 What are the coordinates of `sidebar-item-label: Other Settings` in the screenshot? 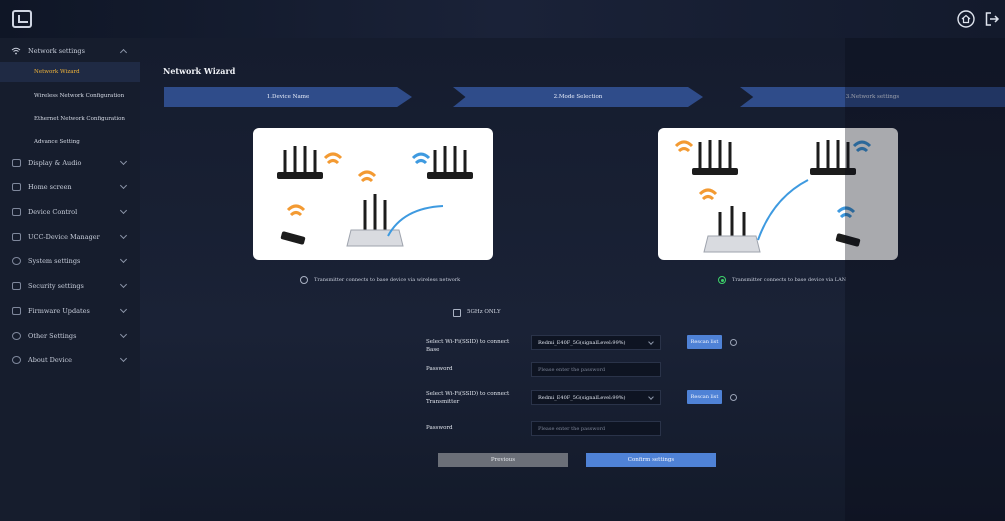 It's located at (52, 336).